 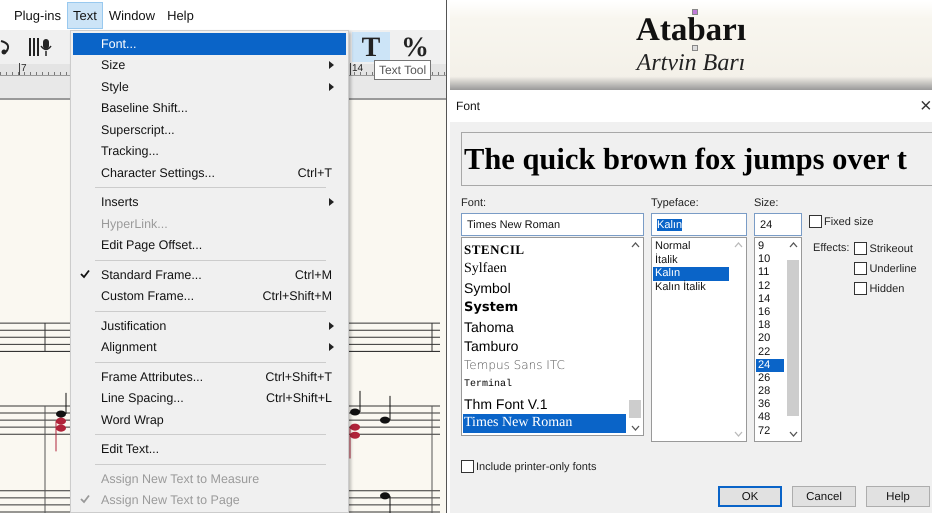 What do you see at coordinates (544, 366) in the screenshot?
I see `list-item: Tempus Sans ITC` at bounding box center [544, 366].